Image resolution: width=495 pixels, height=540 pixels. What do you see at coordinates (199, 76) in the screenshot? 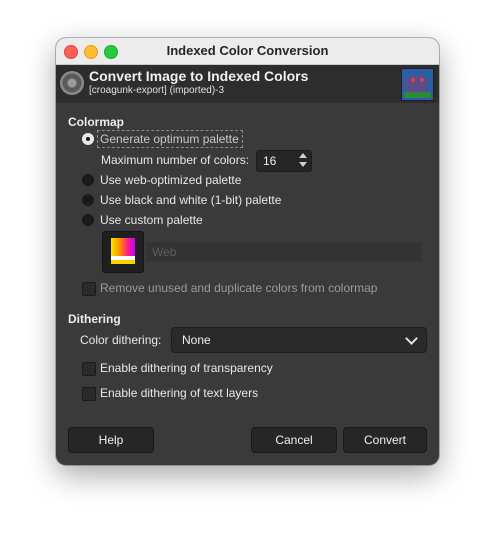
I see `dialog-header-title: Convert Image to Indexed Colors` at bounding box center [199, 76].